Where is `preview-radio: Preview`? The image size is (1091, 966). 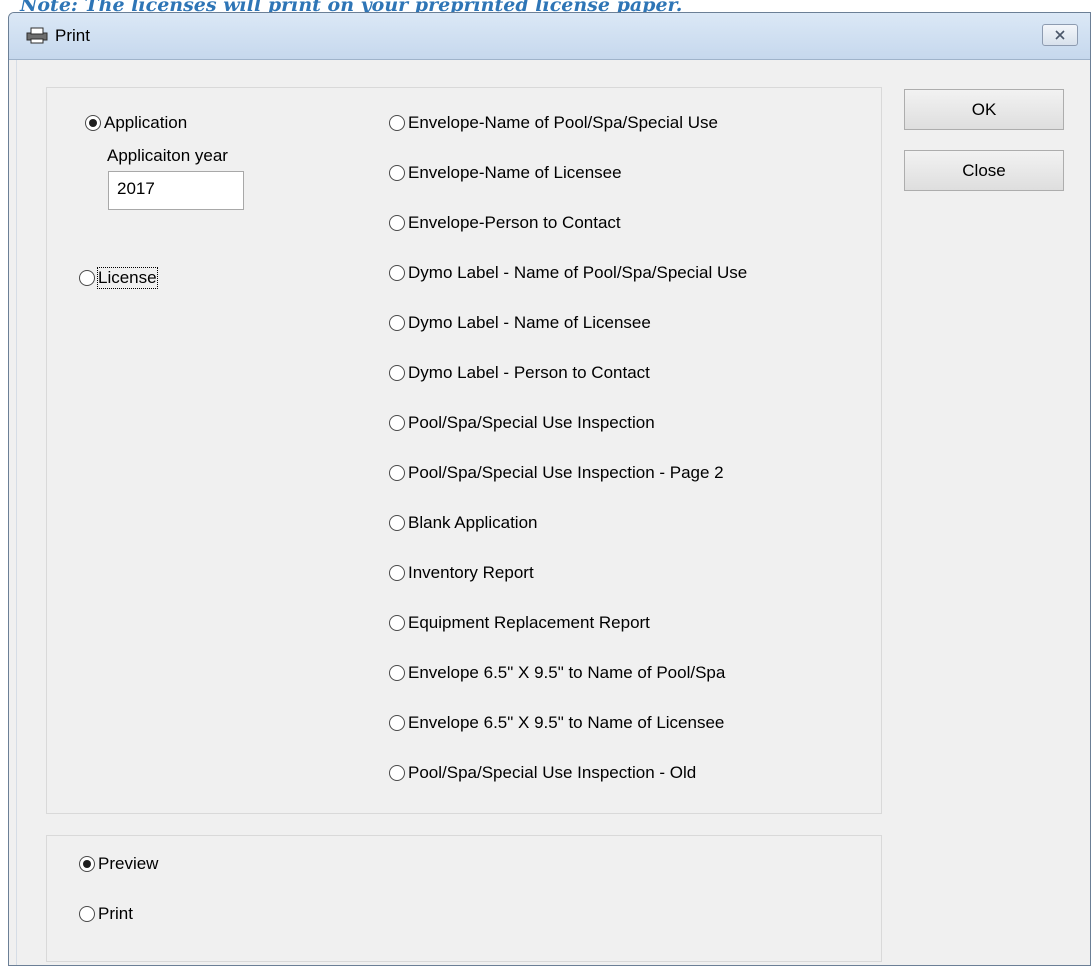
preview-radio: Preview is located at coordinates (118, 864).